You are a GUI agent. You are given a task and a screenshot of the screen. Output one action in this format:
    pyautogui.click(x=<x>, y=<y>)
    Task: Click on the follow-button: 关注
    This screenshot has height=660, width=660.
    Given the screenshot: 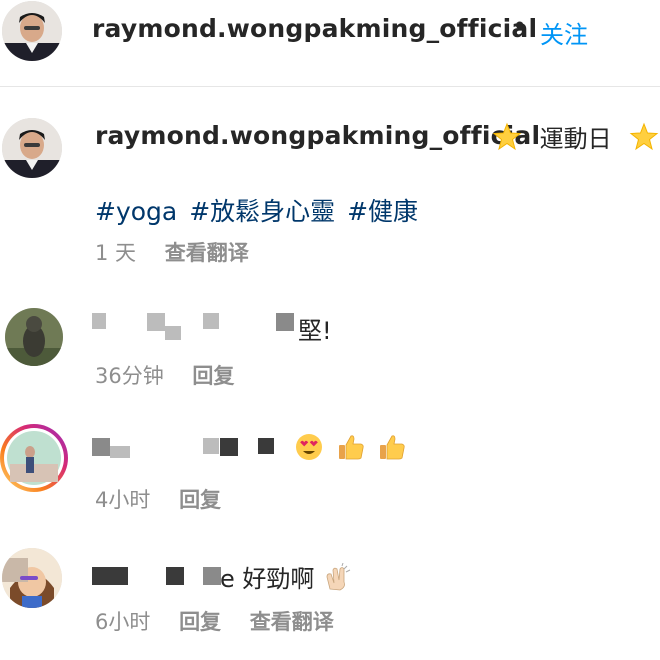 What is the action you would take?
    pyautogui.click(x=564, y=32)
    